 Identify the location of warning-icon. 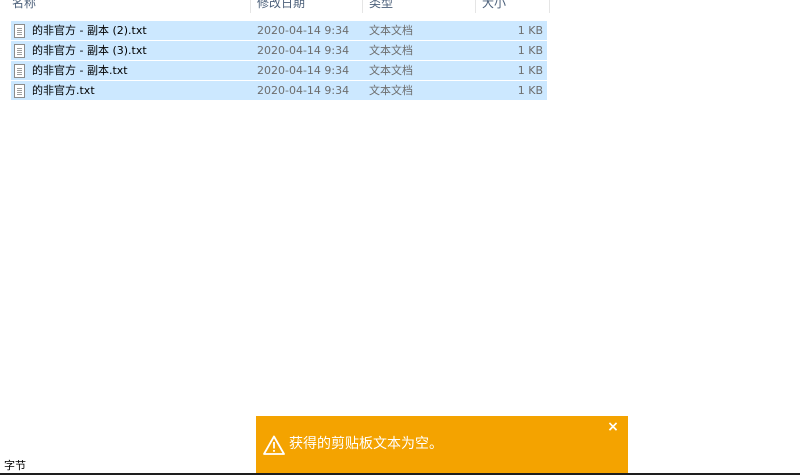
(274, 445).